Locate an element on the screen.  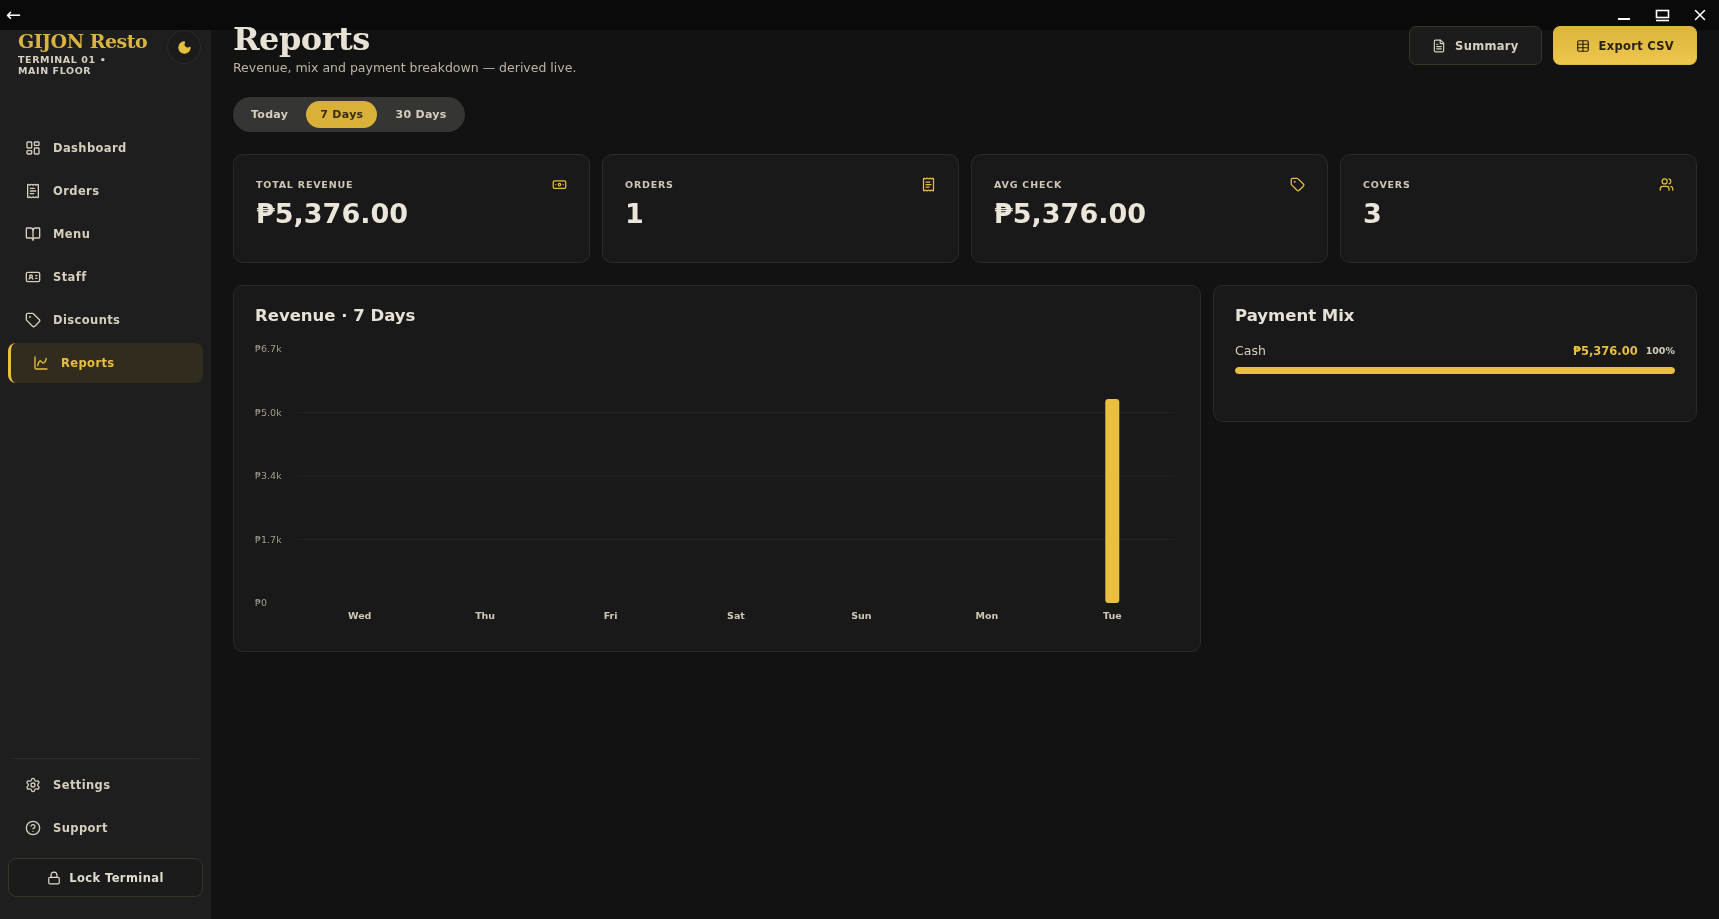
page-title: Reports is located at coordinates (302, 39).